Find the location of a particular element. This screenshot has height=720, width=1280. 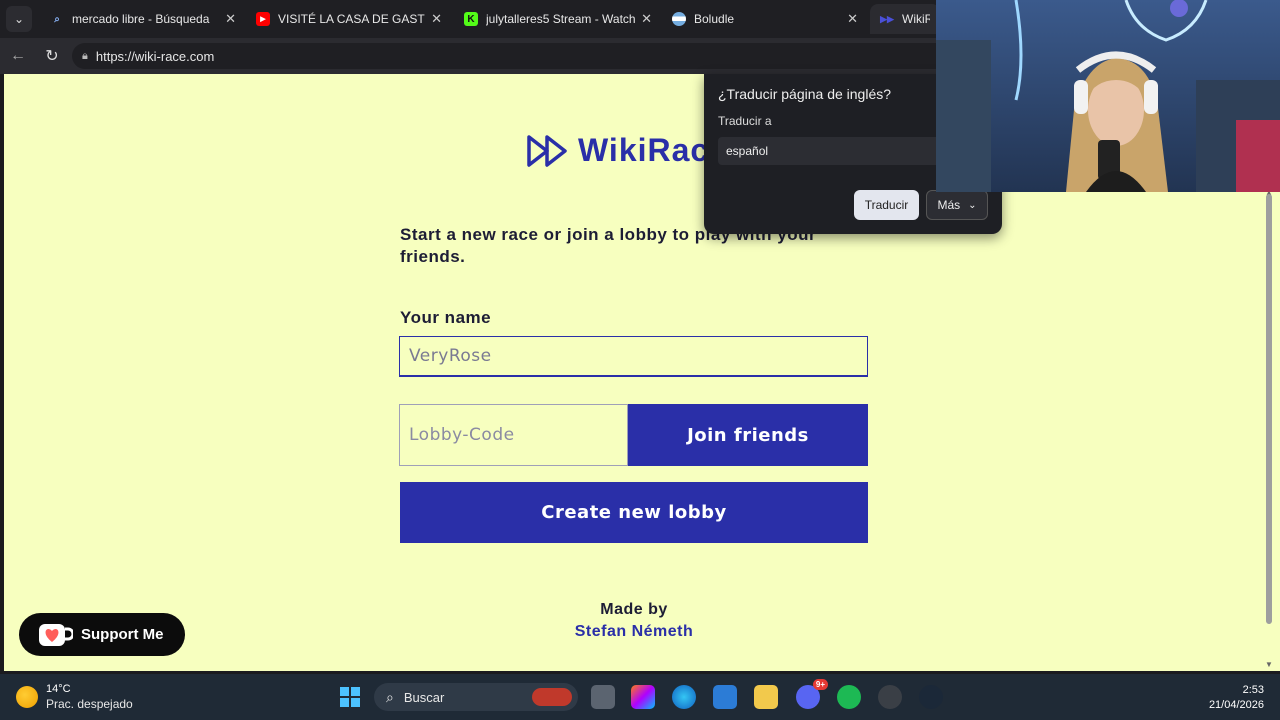

support-me-button: Support Me is located at coordinates (102, 634).